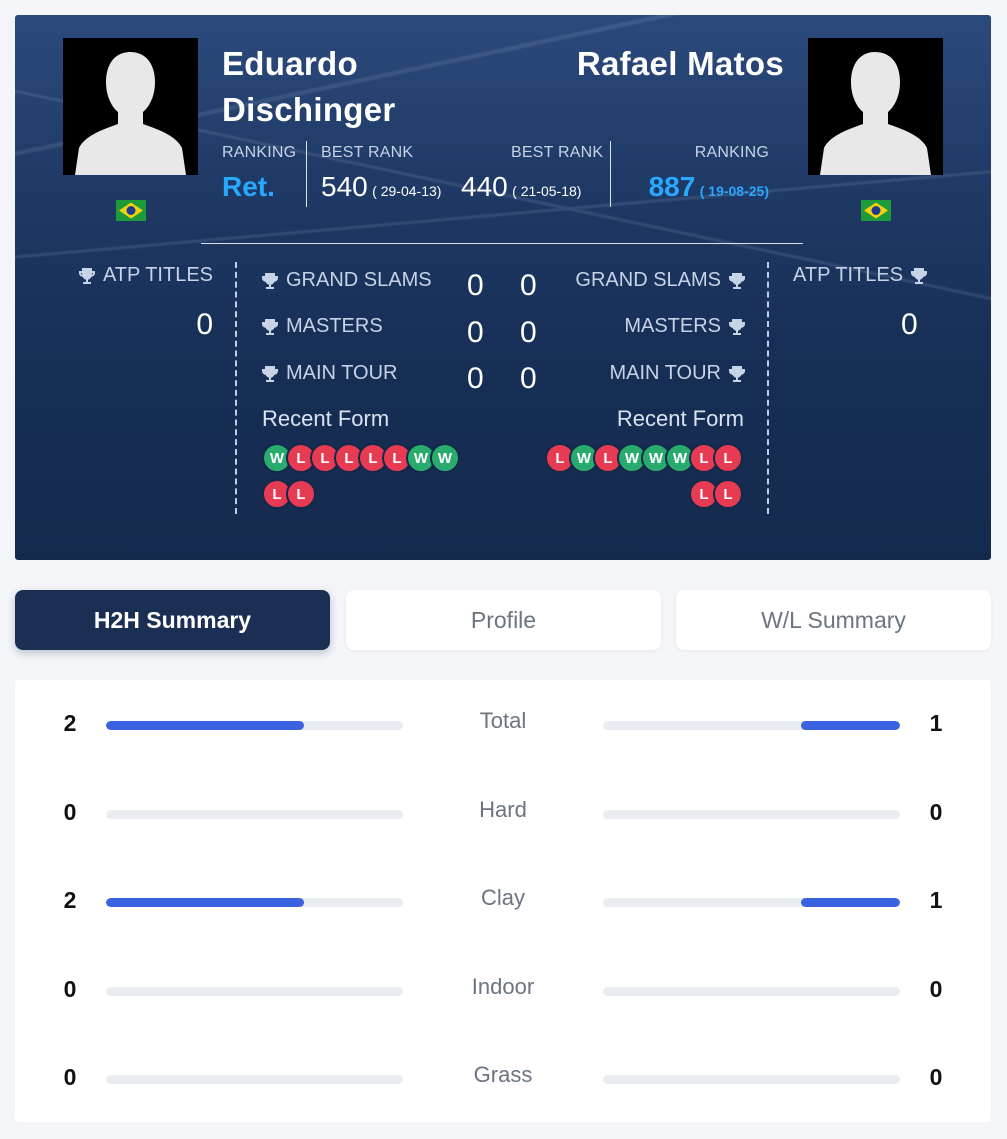 The image size is (1007, 1139). I want to click on player1-masters-value: 0, so click(475, 332).